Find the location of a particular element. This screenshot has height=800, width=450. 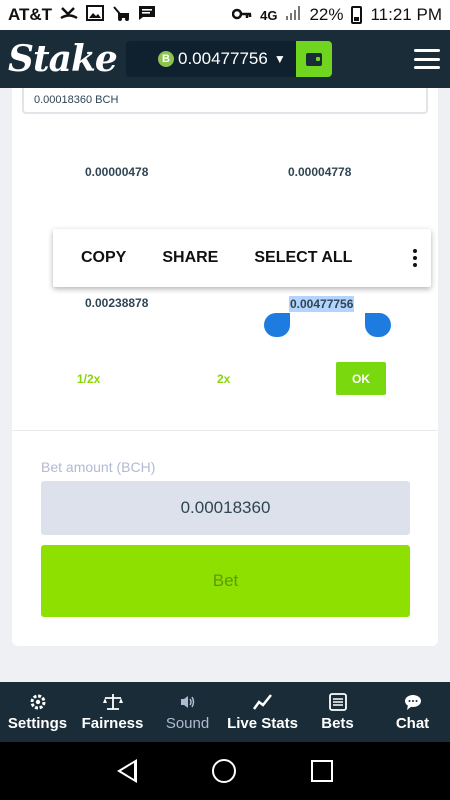

lawnmower-icon is located at coordinates (121, 15).